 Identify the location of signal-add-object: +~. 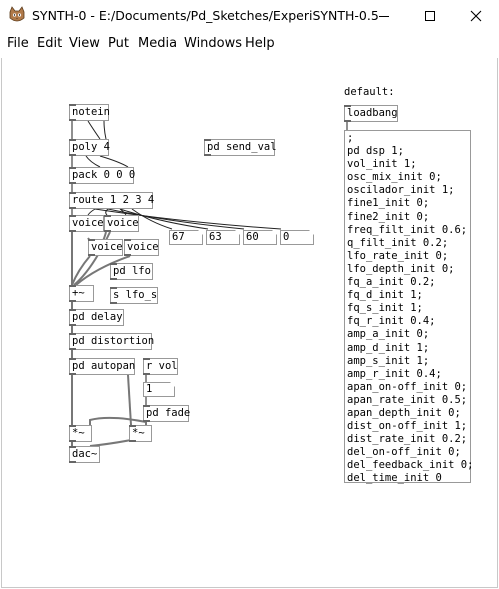
(81, 293).